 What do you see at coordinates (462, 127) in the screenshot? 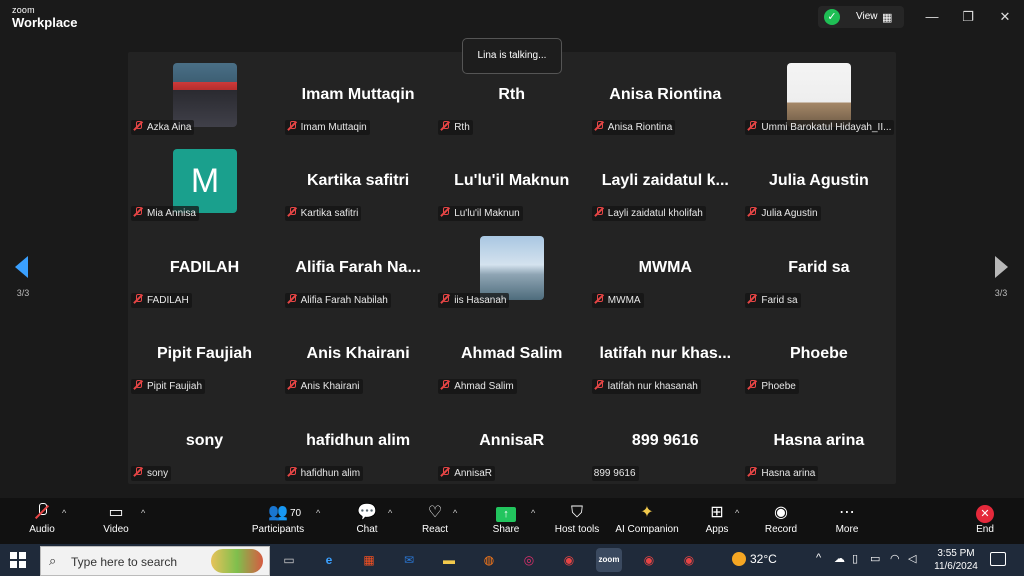
I see `participant-name: Rth` at bounding box center [462, 127].